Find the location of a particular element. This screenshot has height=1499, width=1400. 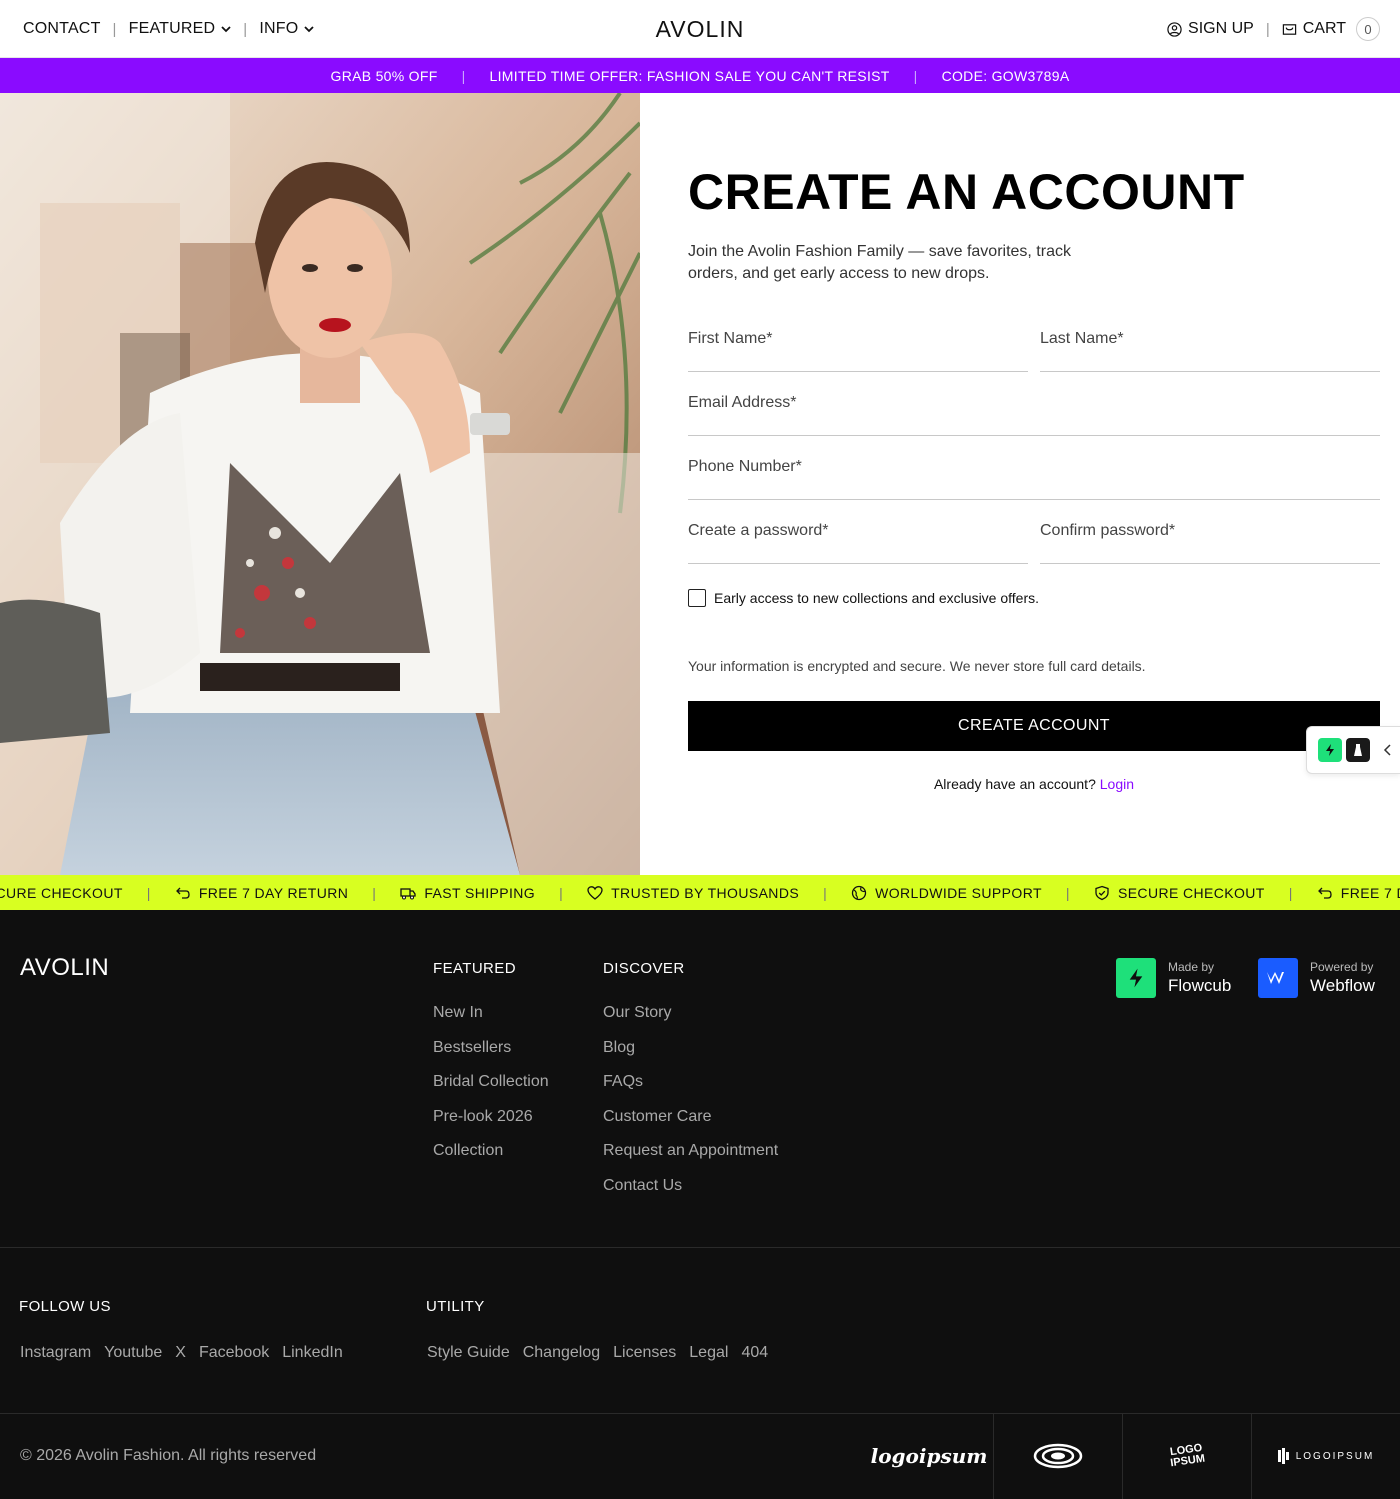

email-input is located at coordinates (1034, 403).